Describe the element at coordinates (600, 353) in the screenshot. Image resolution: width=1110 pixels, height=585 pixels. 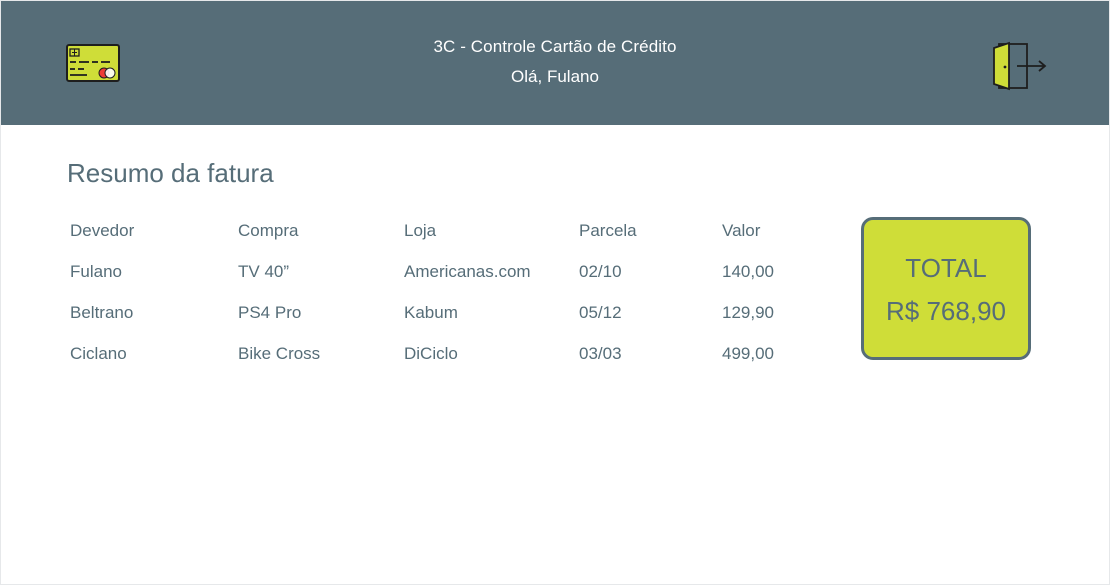
I see `cell-parcela: 03/03` at that location.